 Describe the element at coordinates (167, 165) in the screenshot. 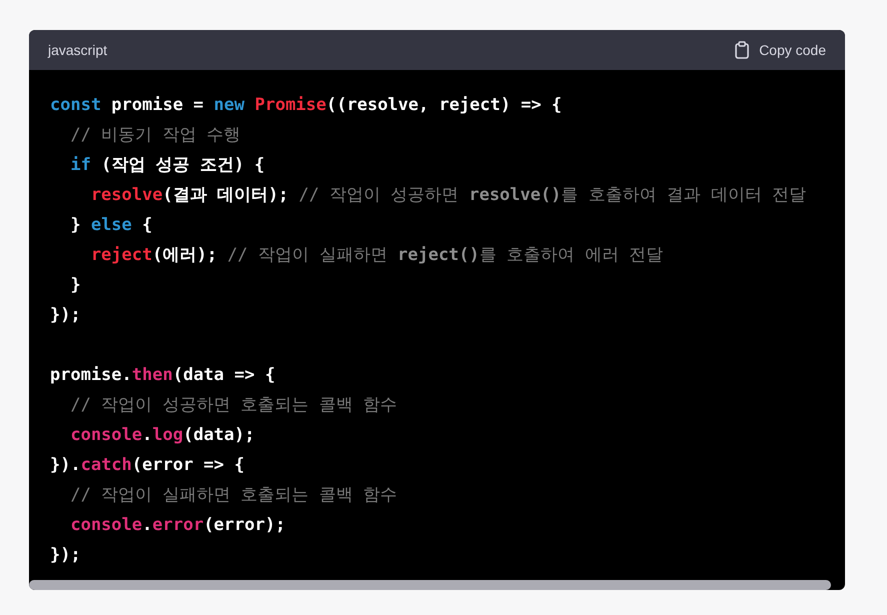

I see `code-line: if (작업 성공 조건) {` at that location.